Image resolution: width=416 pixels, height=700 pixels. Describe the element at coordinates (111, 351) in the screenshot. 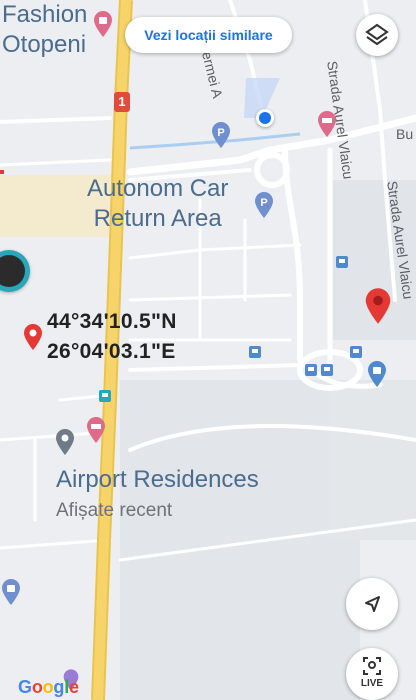

I see `longitude-label: 26°04'03.1"E` at that location.